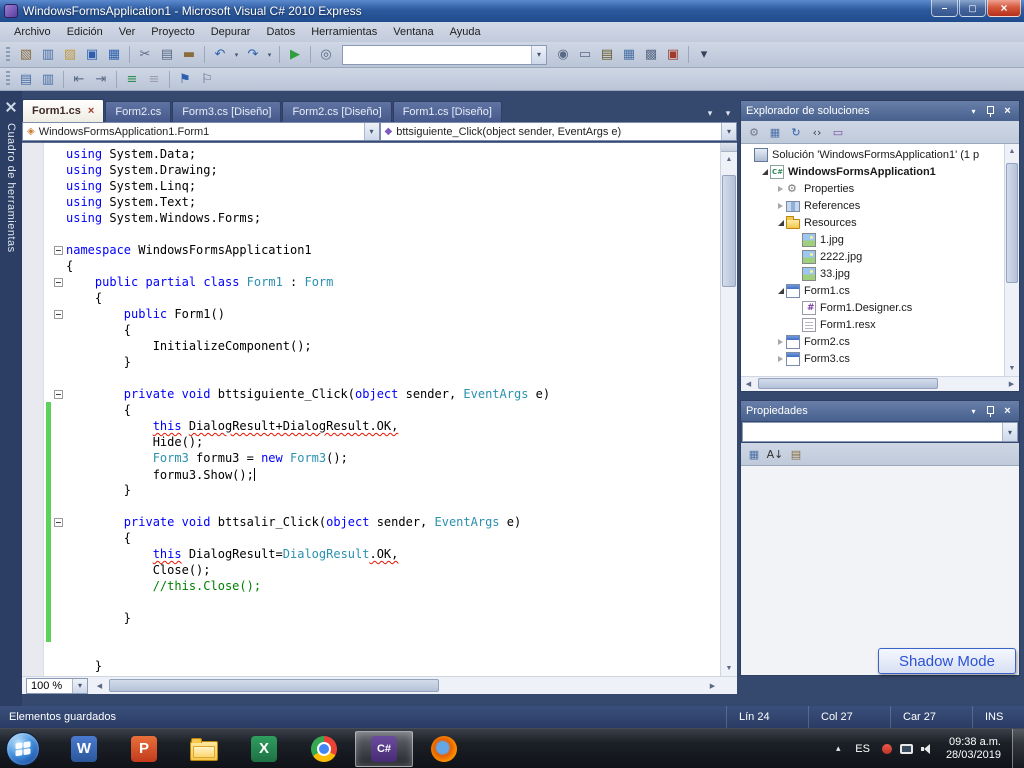  I want to click on code-line: namespace WindowsFormsApplication1, so click(382, 250).